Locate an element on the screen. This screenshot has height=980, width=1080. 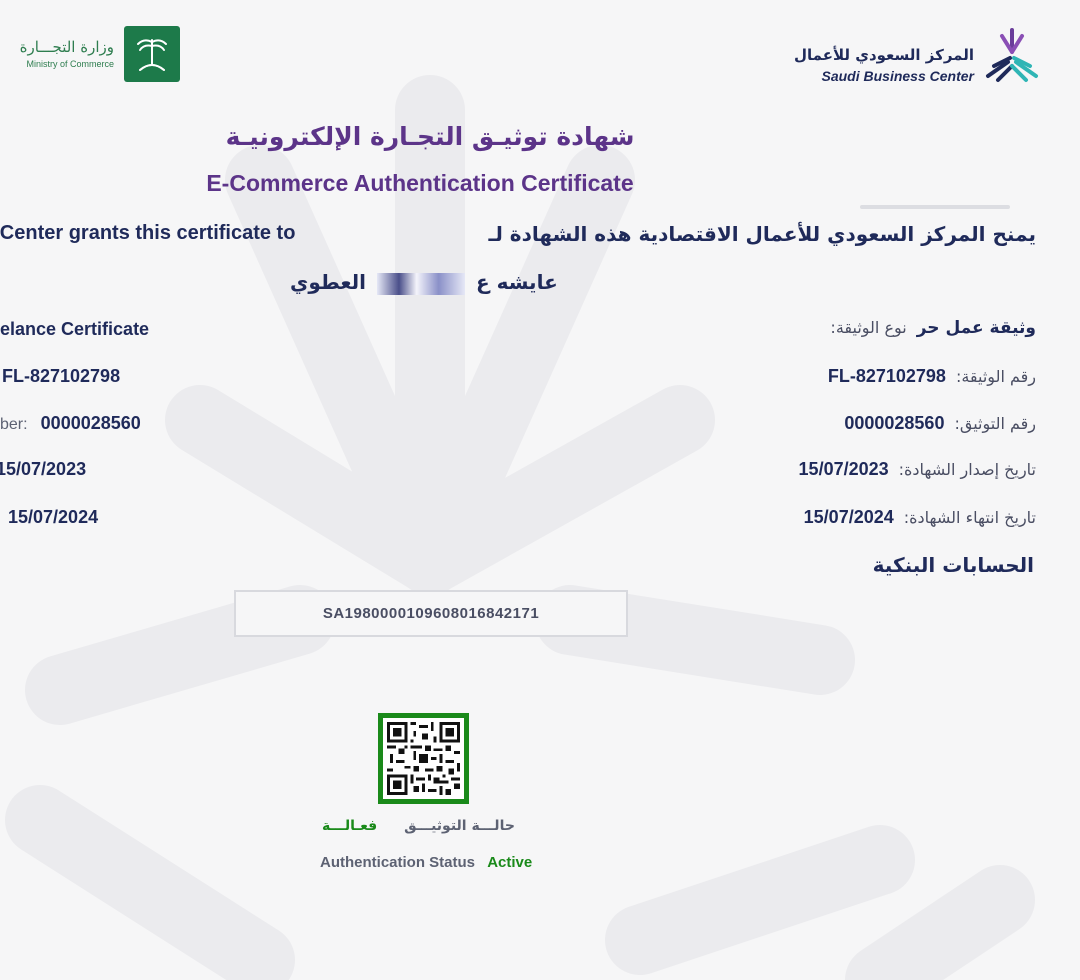
auth-status-ar: حالـــة التوثيـــق فعـالـــة is located at coordinates (418, 826).